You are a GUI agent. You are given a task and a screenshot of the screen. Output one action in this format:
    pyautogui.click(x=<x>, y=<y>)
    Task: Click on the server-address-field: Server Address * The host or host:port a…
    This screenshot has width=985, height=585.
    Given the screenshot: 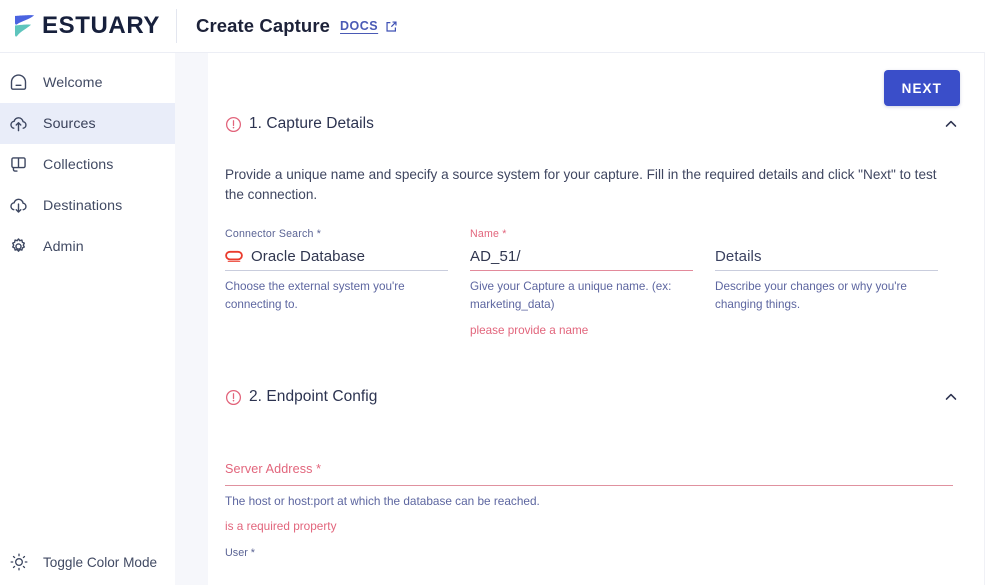 What is the action you would take?
    pyautogui.click(x=592, y=497)
    